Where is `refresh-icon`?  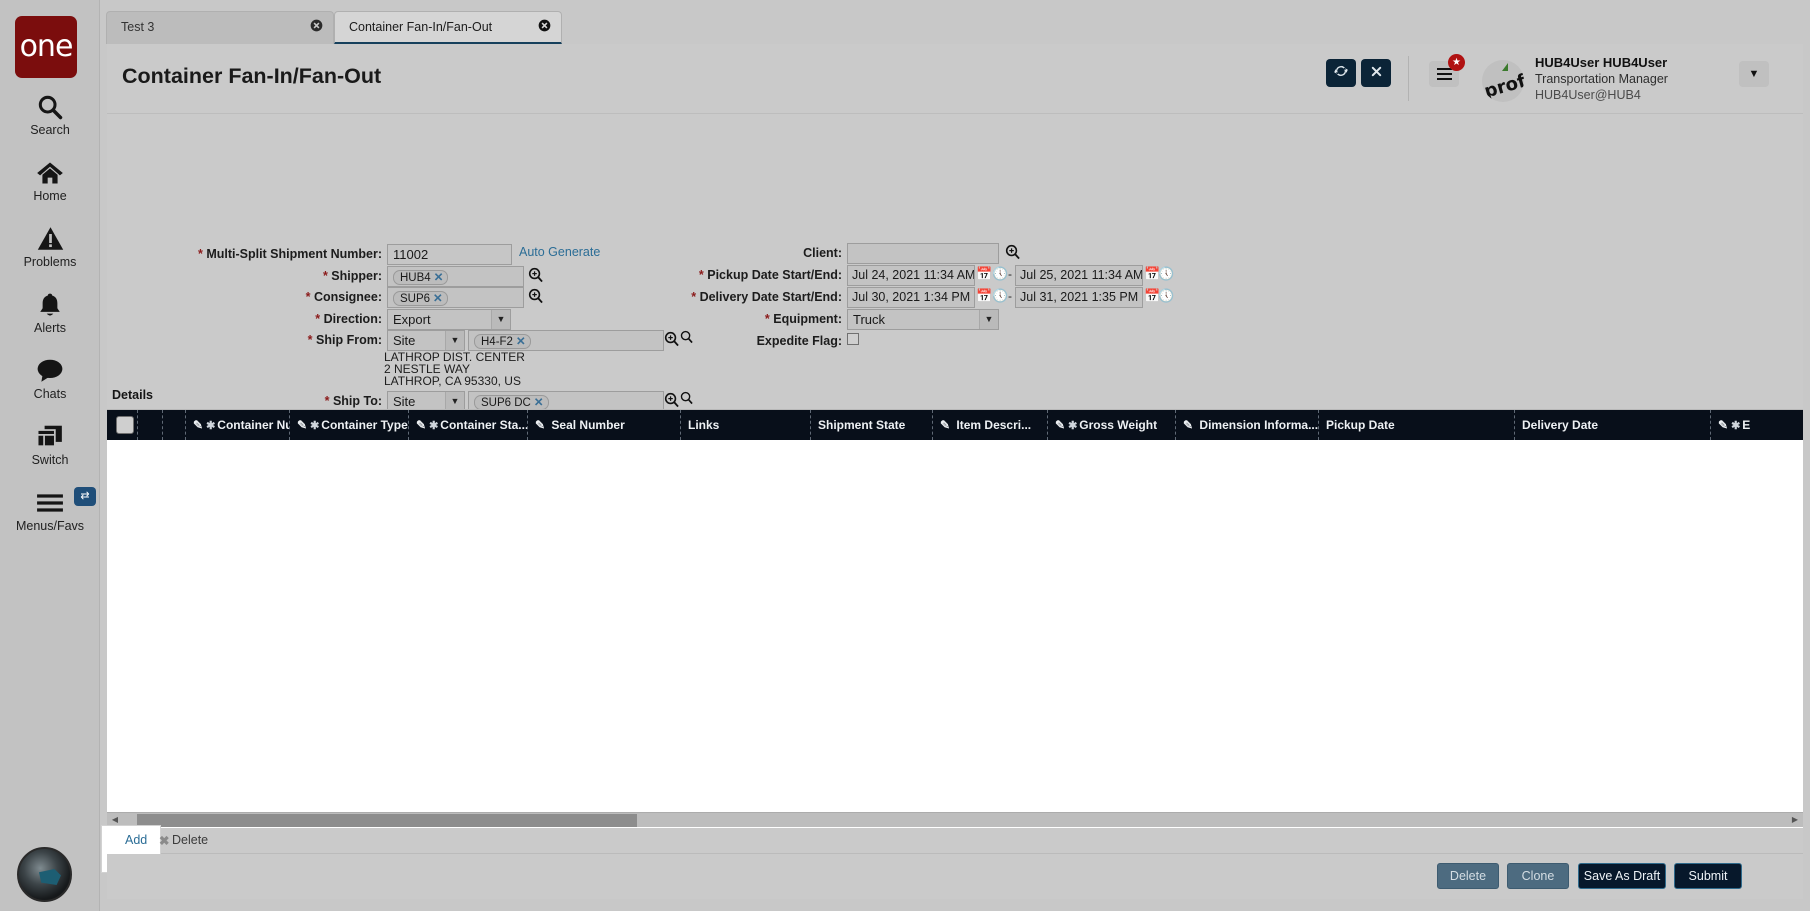 refresh-icon is located at coordinates (1341, 73).